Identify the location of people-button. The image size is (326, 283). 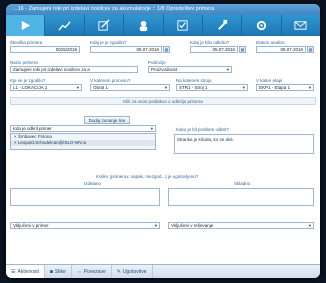
(144, 25).